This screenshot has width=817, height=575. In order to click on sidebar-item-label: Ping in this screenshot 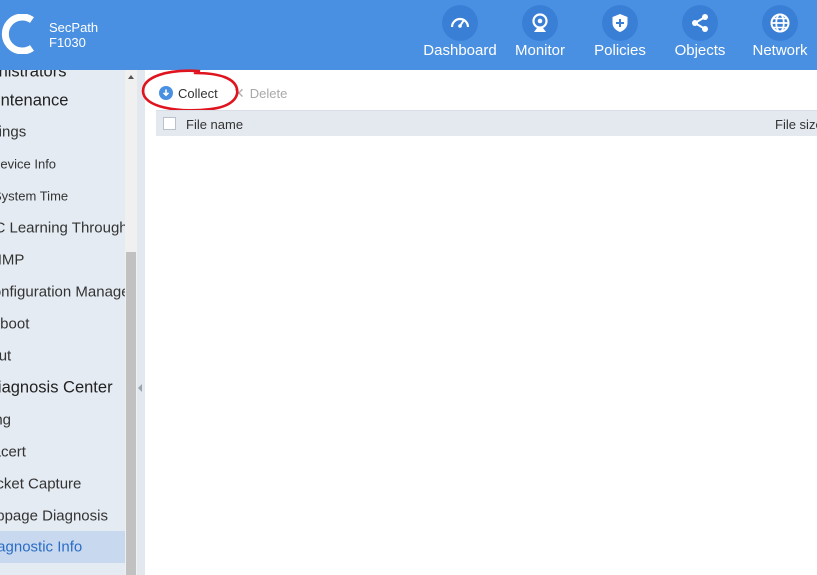, I will do `click(6, 420)`.